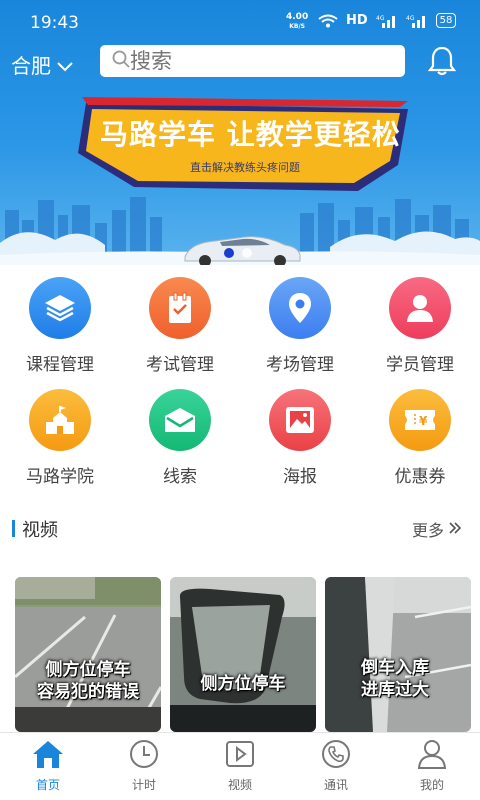  I want to click on clock-icon, so click(144, 756).